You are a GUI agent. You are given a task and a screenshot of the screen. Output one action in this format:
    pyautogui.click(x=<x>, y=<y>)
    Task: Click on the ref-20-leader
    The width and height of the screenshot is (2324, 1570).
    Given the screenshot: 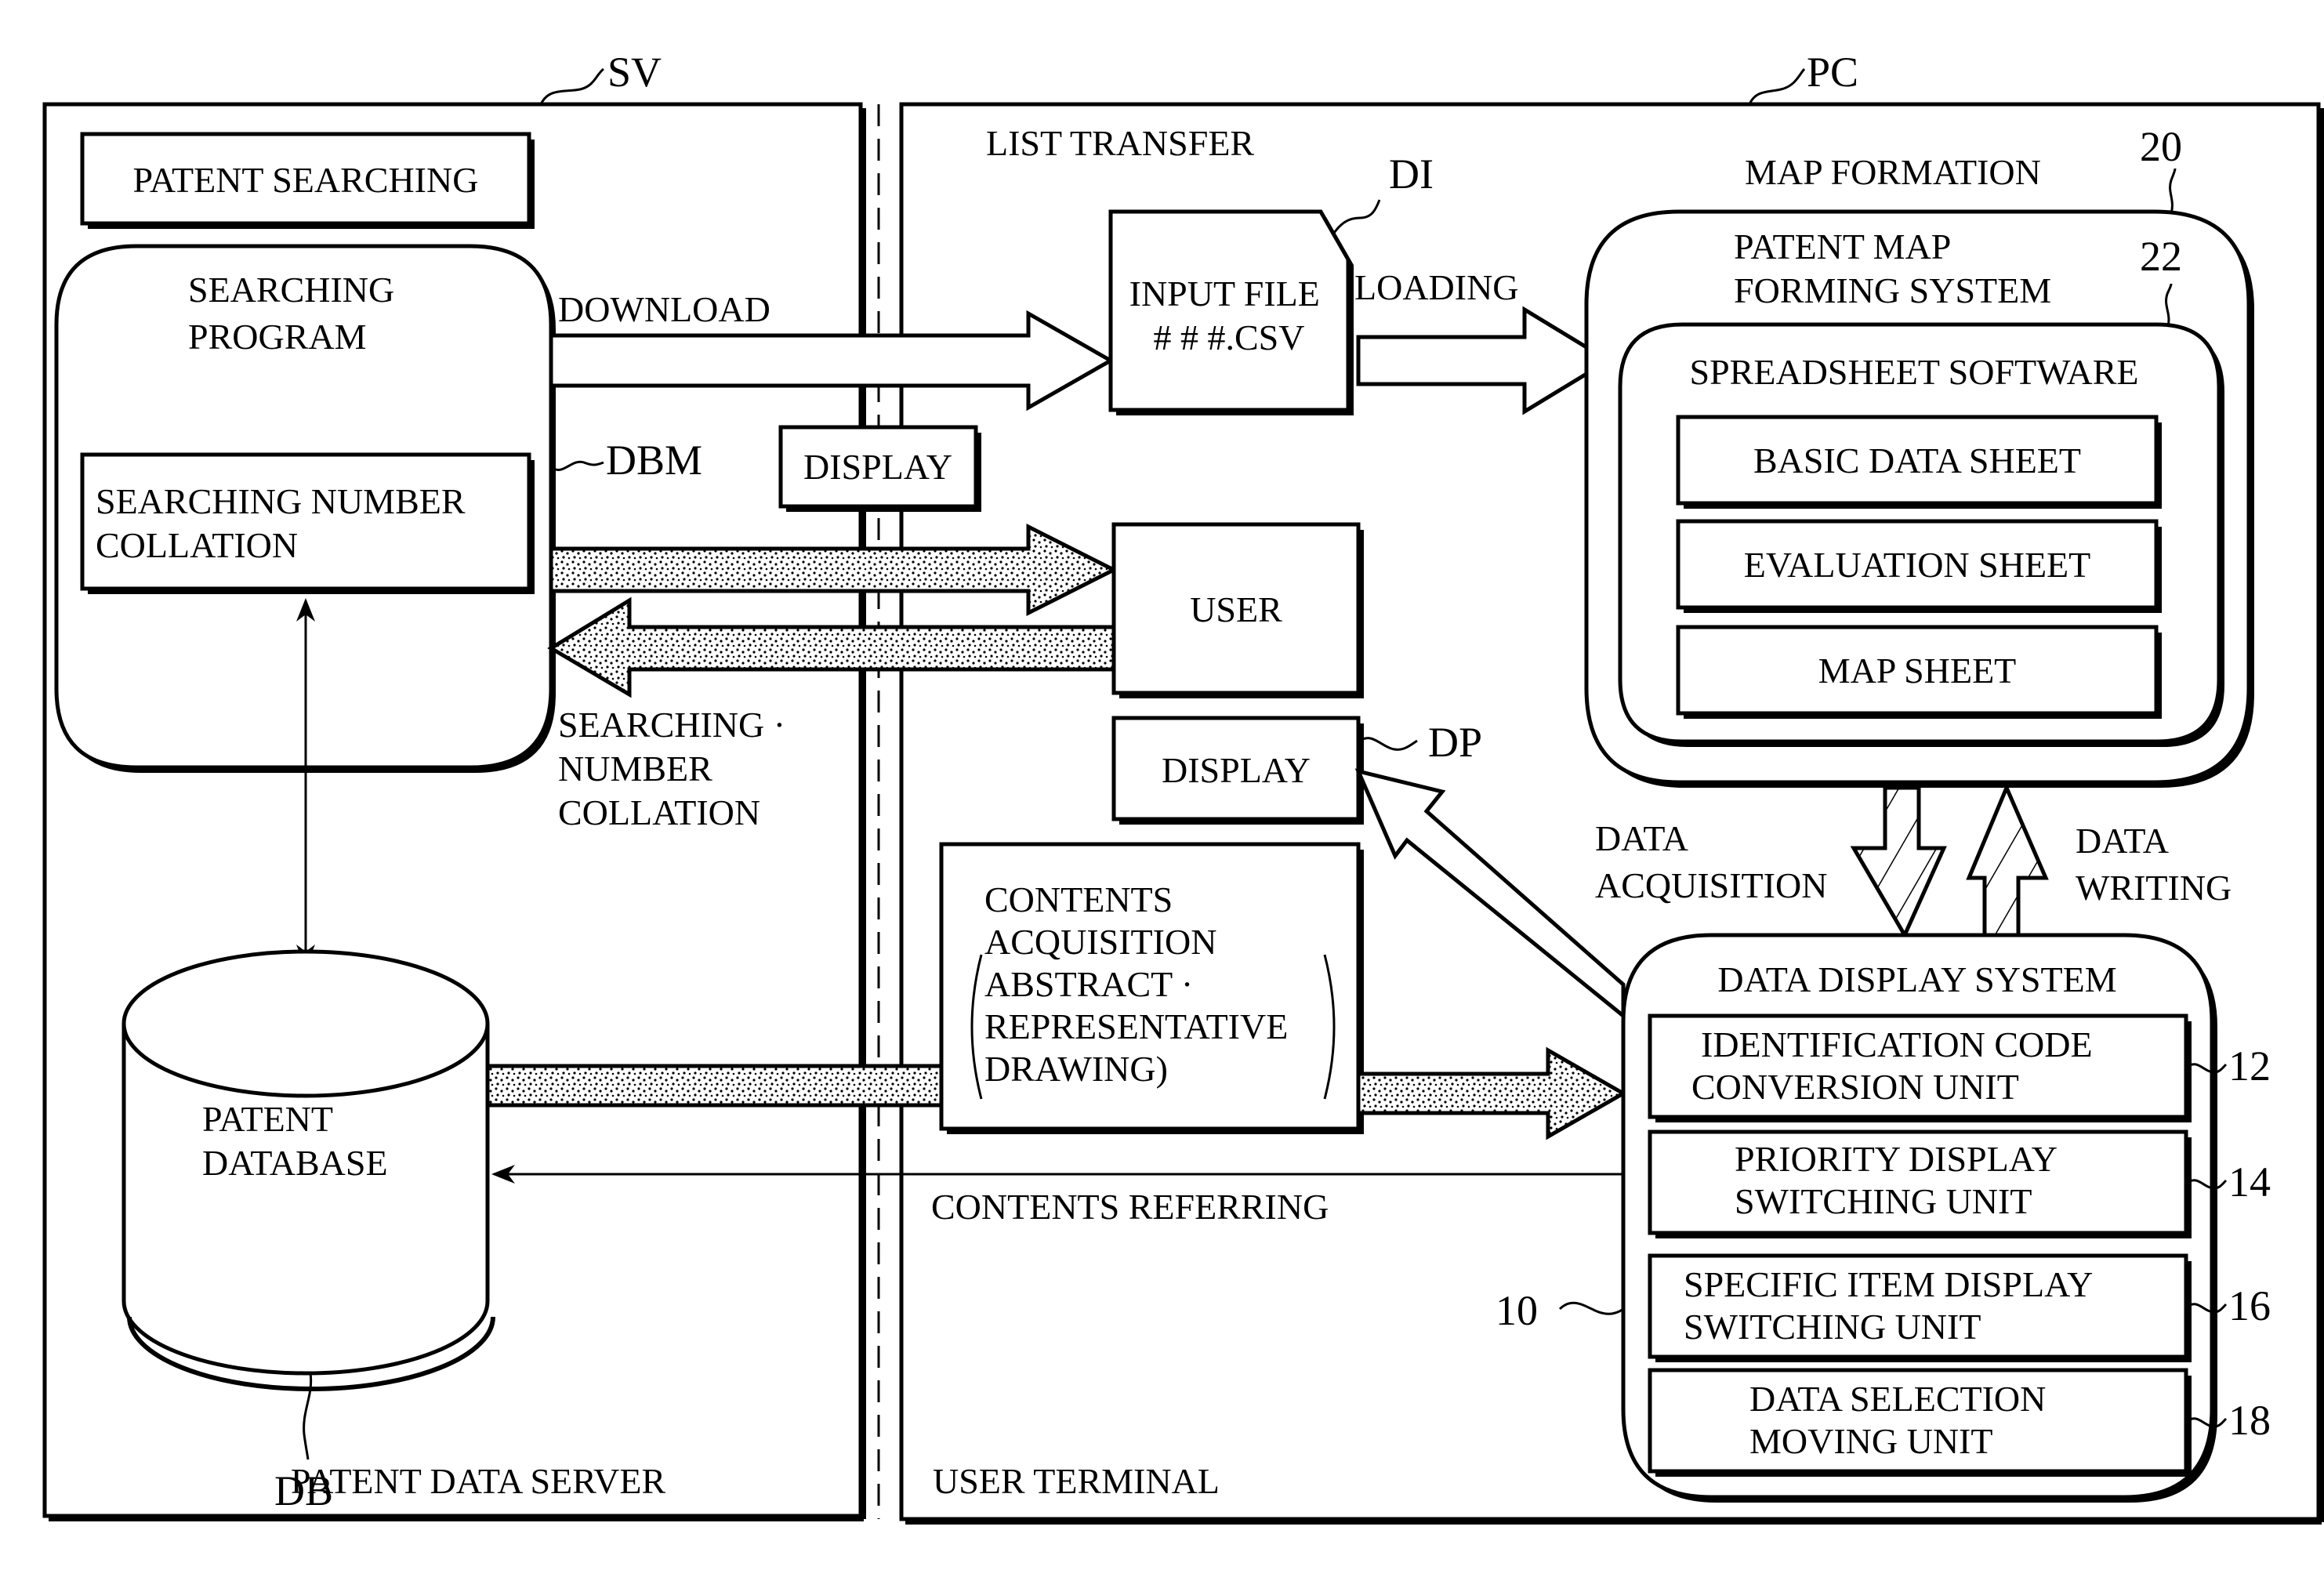 What is the action you would take?
    pyautogui.click(x=2173, y=191)
    